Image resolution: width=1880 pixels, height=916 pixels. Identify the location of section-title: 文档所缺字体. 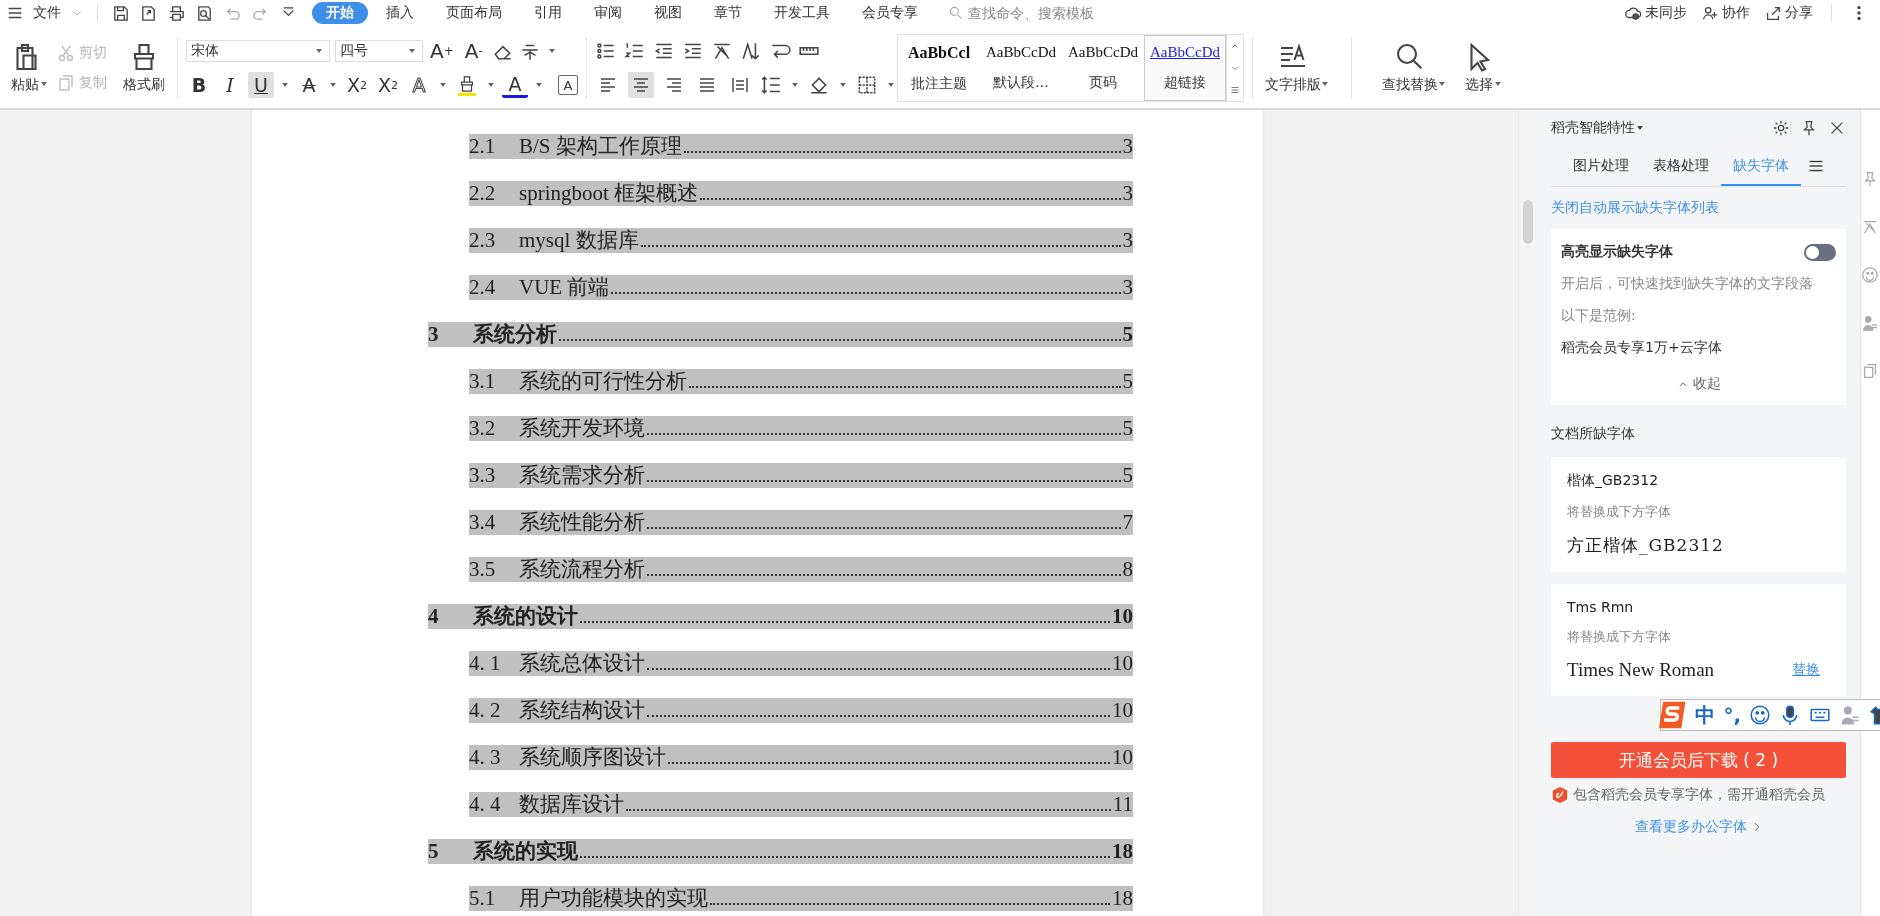
(1593, 434).